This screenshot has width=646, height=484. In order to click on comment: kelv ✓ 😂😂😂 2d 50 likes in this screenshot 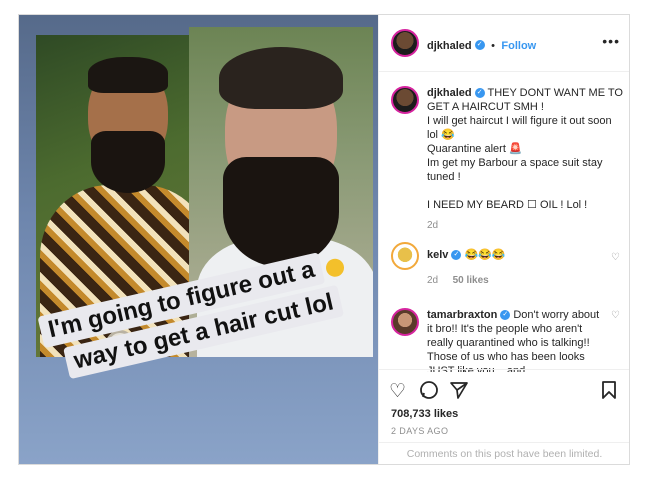, I will do `click(512, 268)`.